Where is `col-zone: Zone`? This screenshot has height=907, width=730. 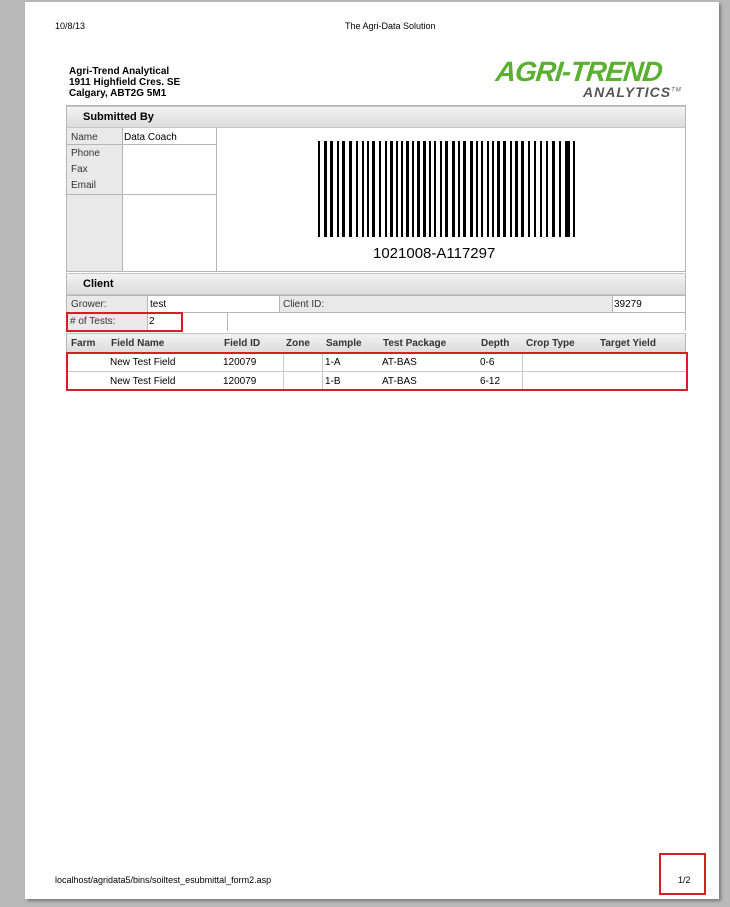 col-zone: Zone is located at coordinates (298, 343).